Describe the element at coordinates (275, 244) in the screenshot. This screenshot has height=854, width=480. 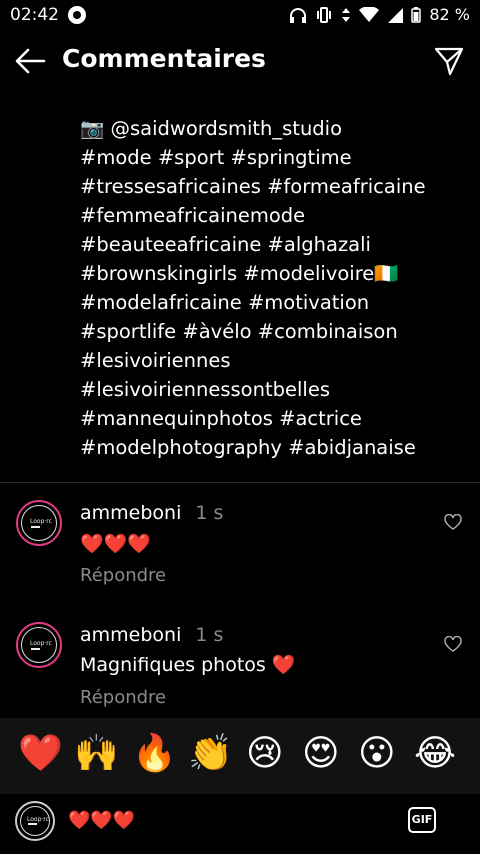
I see `caption-line: #beauteeafricaine #alghazali` at that location.